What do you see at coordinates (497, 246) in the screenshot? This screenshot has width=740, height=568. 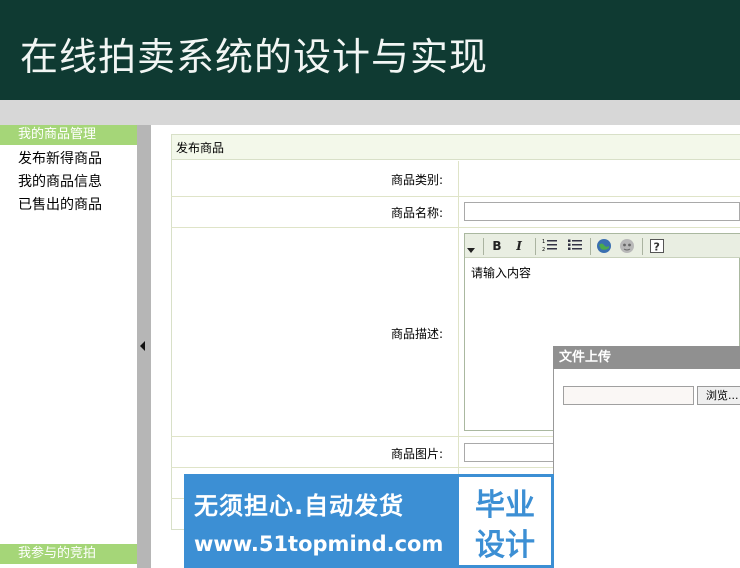 I see `bold-button: B` at bounding box center [497, 246].